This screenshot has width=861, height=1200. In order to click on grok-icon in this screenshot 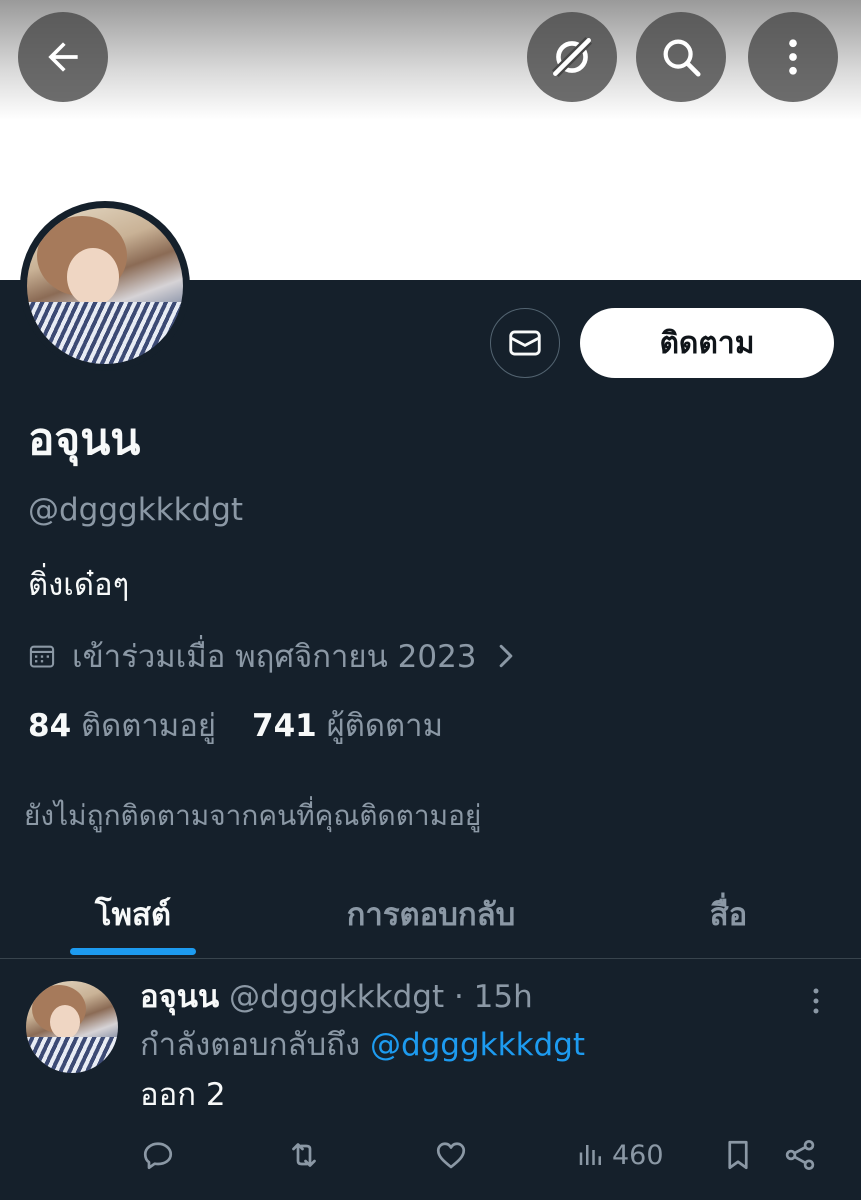, I will do `click(572, 57)`.